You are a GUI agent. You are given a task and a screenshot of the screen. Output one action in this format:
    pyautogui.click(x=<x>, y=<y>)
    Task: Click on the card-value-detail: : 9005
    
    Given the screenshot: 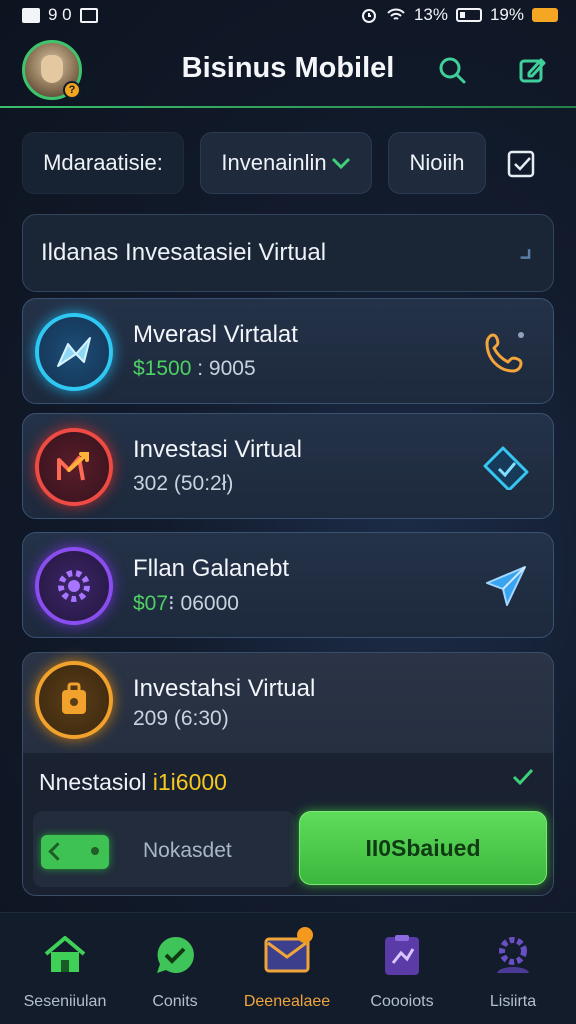 What is the action you would take?
    pyautogui.click(x=223, y=368)
    